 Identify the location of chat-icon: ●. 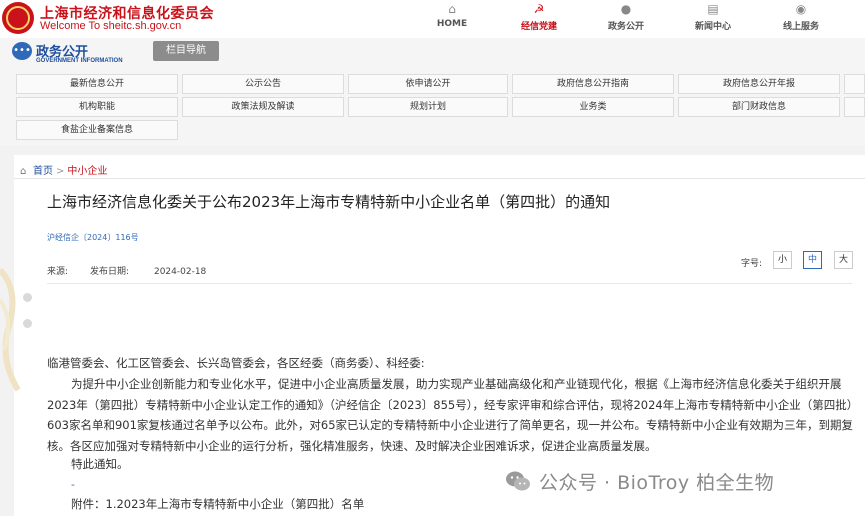
(626, 9).